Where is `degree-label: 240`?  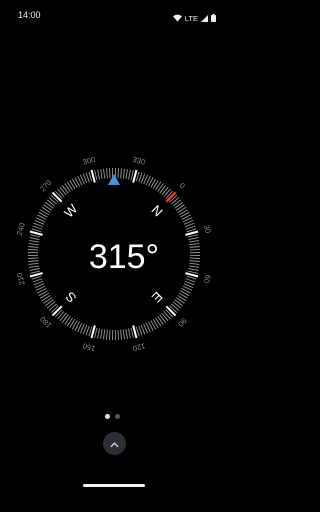
degree-label: 240 is located at coordinates (21, 229).